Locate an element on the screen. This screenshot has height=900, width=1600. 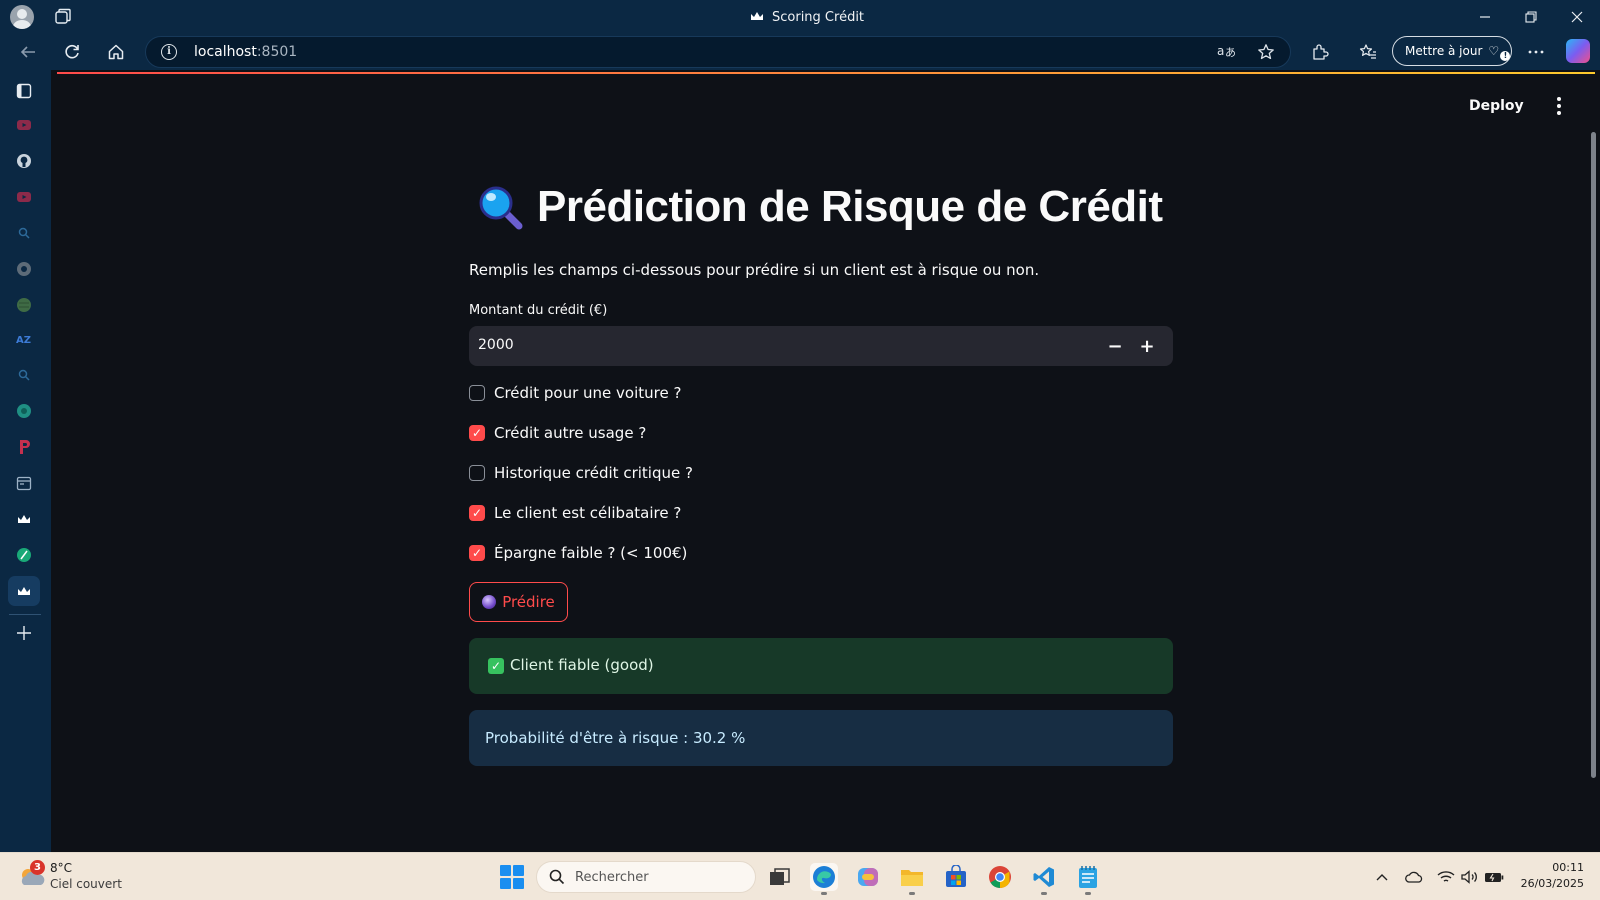
success-alert-text: Client fiable (good) is located at coordinates (582, 665).